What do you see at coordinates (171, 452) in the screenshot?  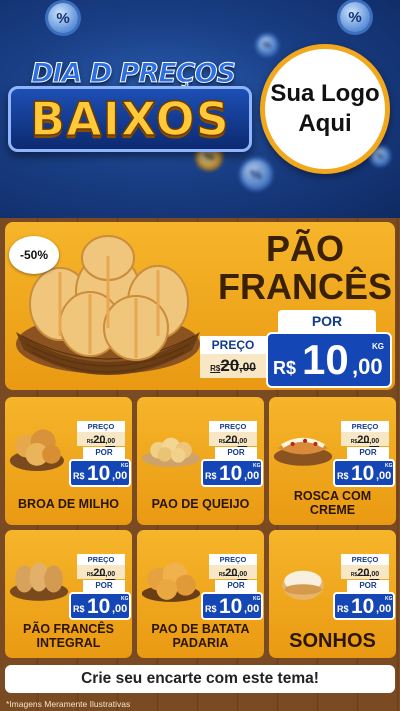 I see `pao-de-queijo-icon` at bounding box center [171, 452].